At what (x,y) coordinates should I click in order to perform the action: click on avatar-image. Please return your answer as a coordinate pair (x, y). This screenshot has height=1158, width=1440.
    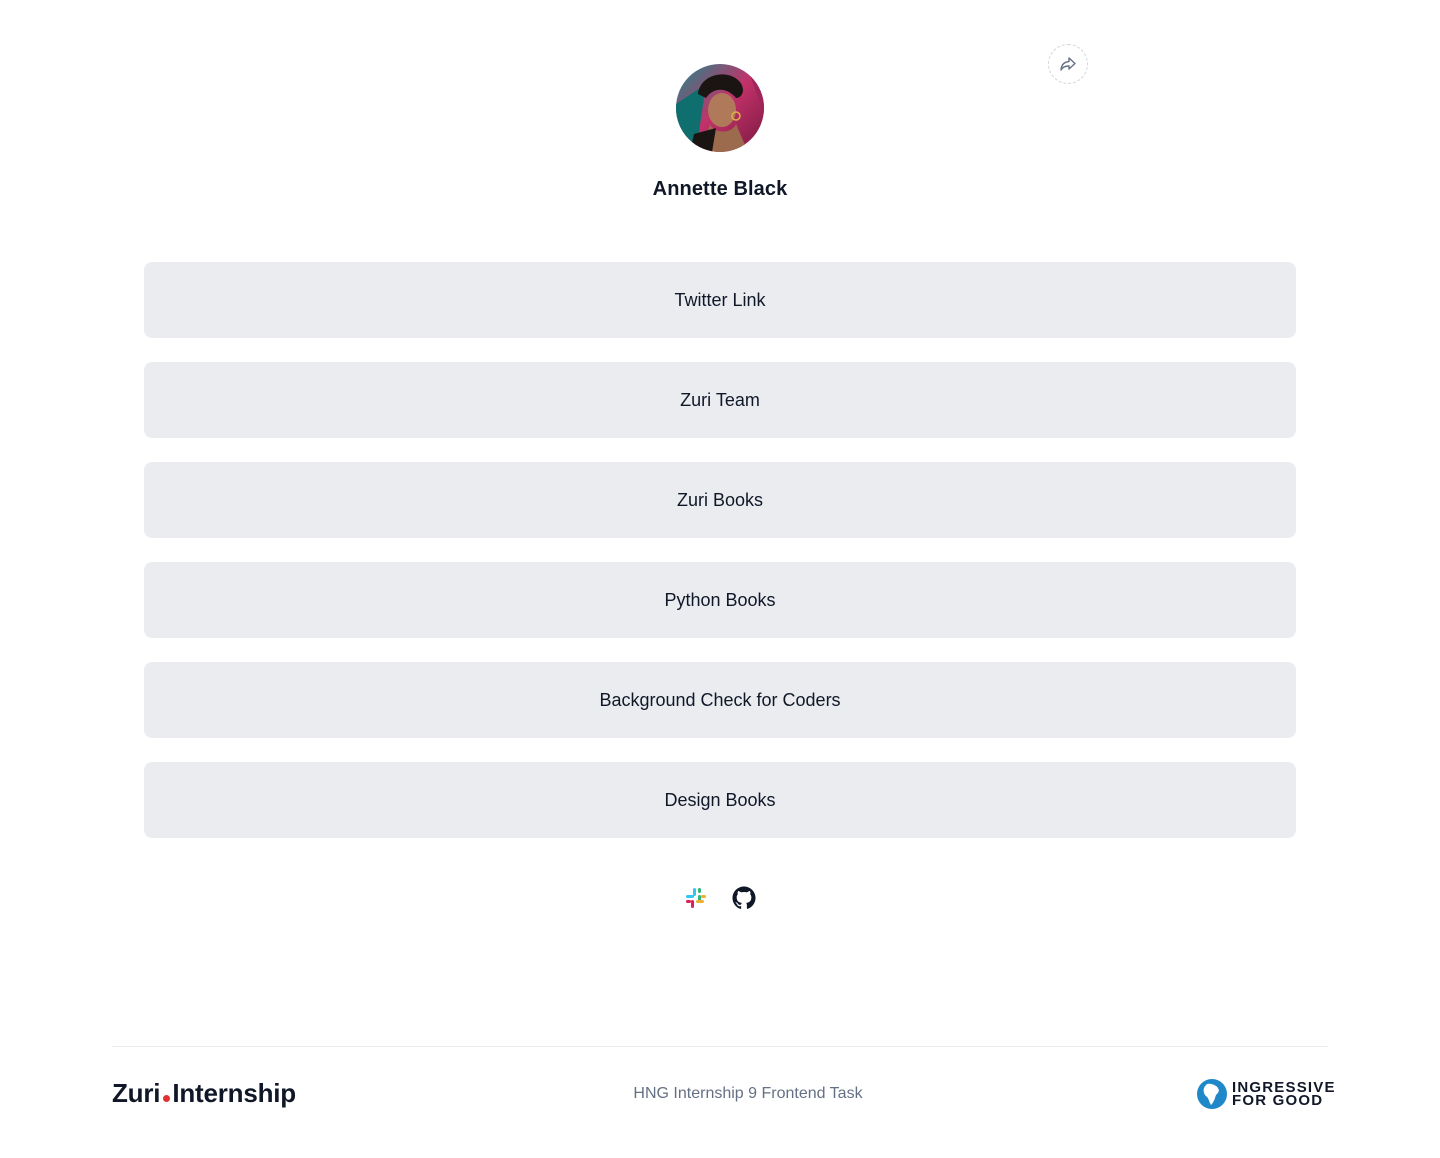
    Looking at the image, I should click on (720, 108).